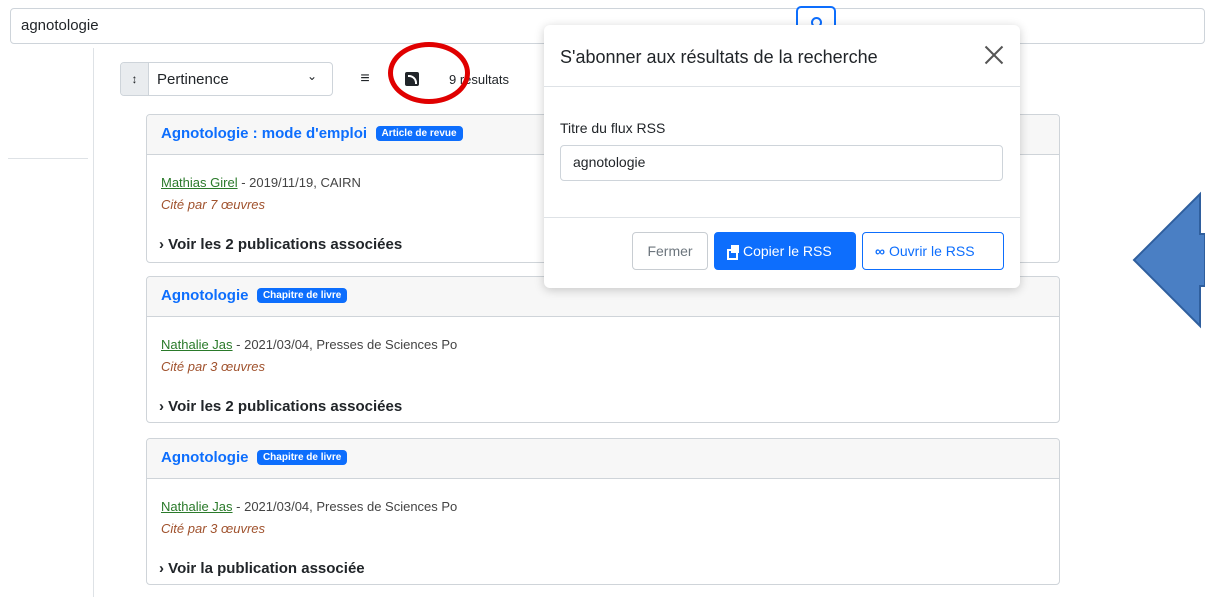 Image resolution: width=1205 pixels, height=597 pixels. Describe the element at coordinates (719, 57) in the screenshot. I see `modal-title: S'abonner aux résultats de la recherche` at that location.